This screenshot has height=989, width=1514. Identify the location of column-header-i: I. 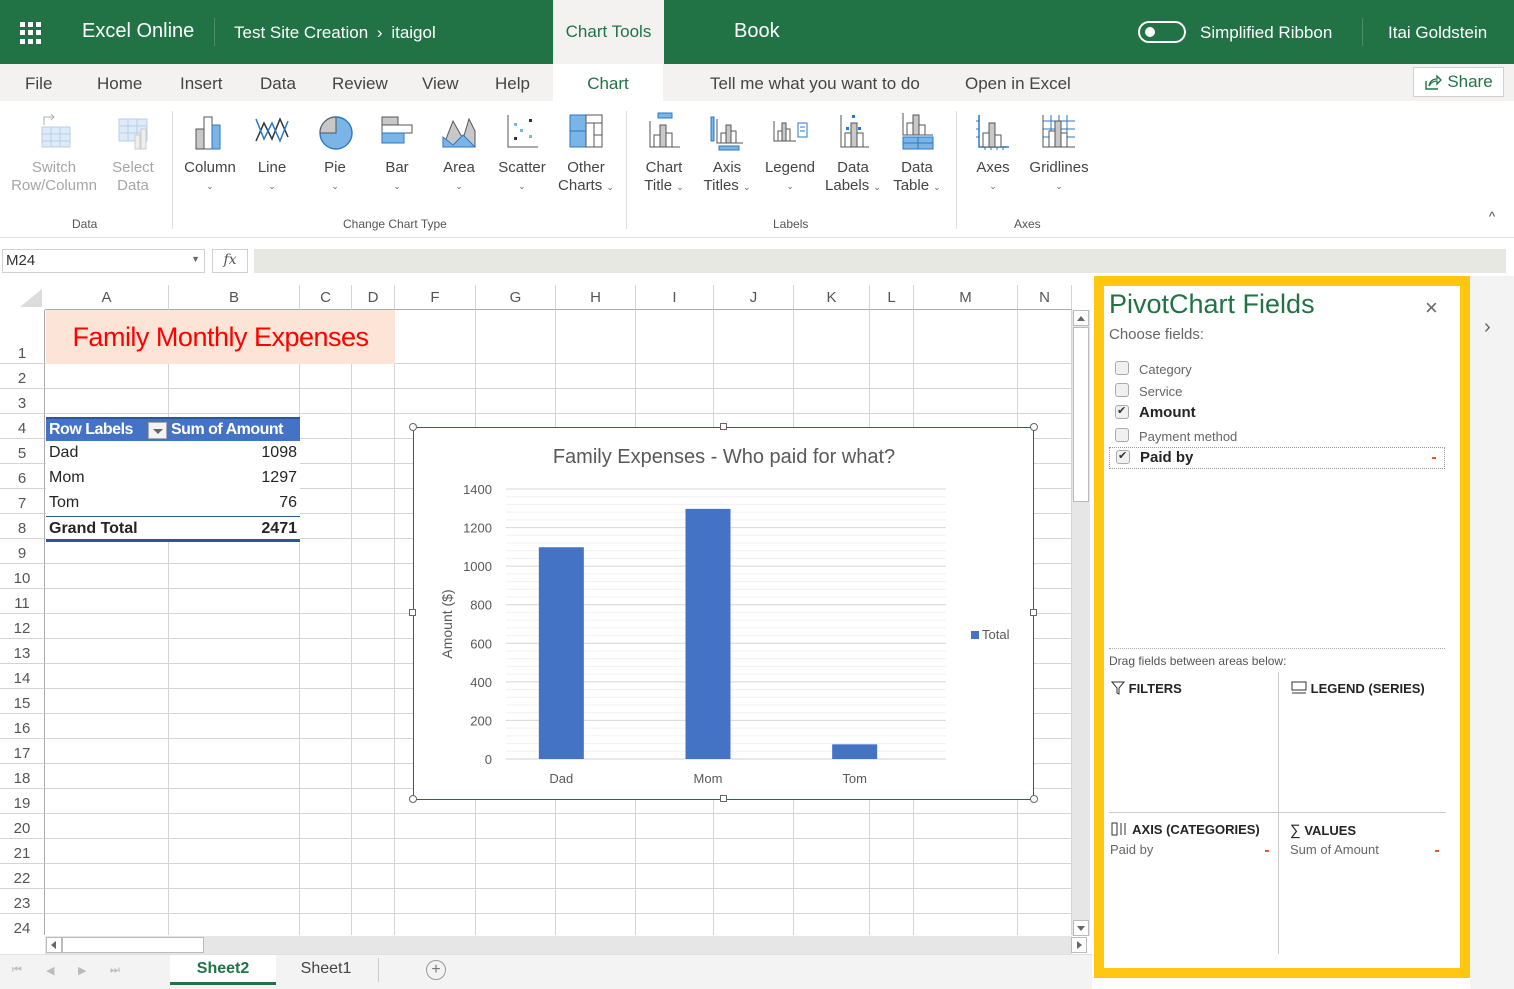
(675, 297).